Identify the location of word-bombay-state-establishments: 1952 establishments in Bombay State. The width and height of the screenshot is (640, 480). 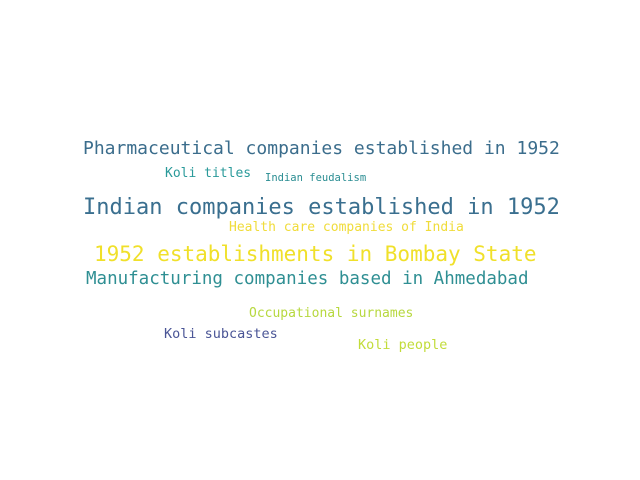
(315, 254).